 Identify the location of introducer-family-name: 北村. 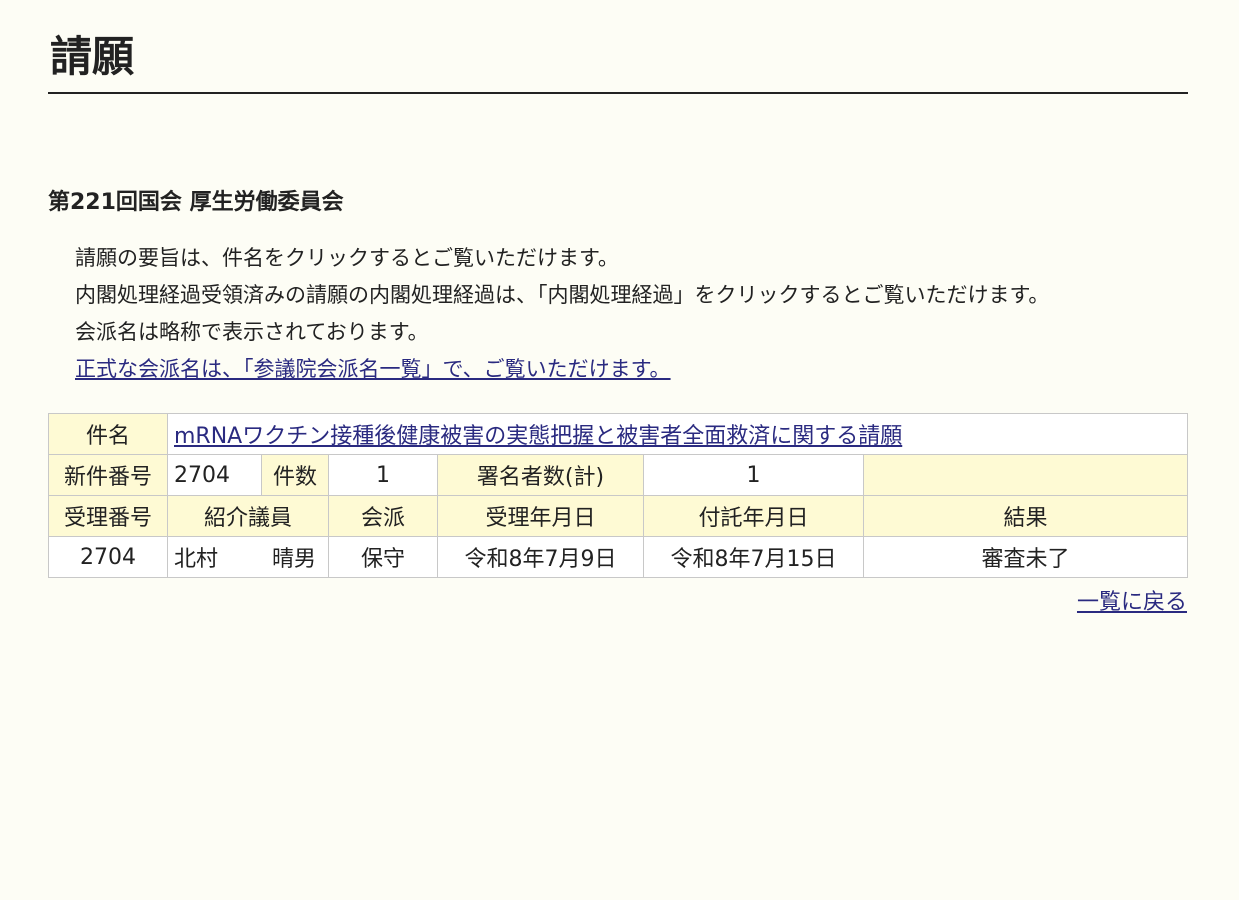
(196, 559).